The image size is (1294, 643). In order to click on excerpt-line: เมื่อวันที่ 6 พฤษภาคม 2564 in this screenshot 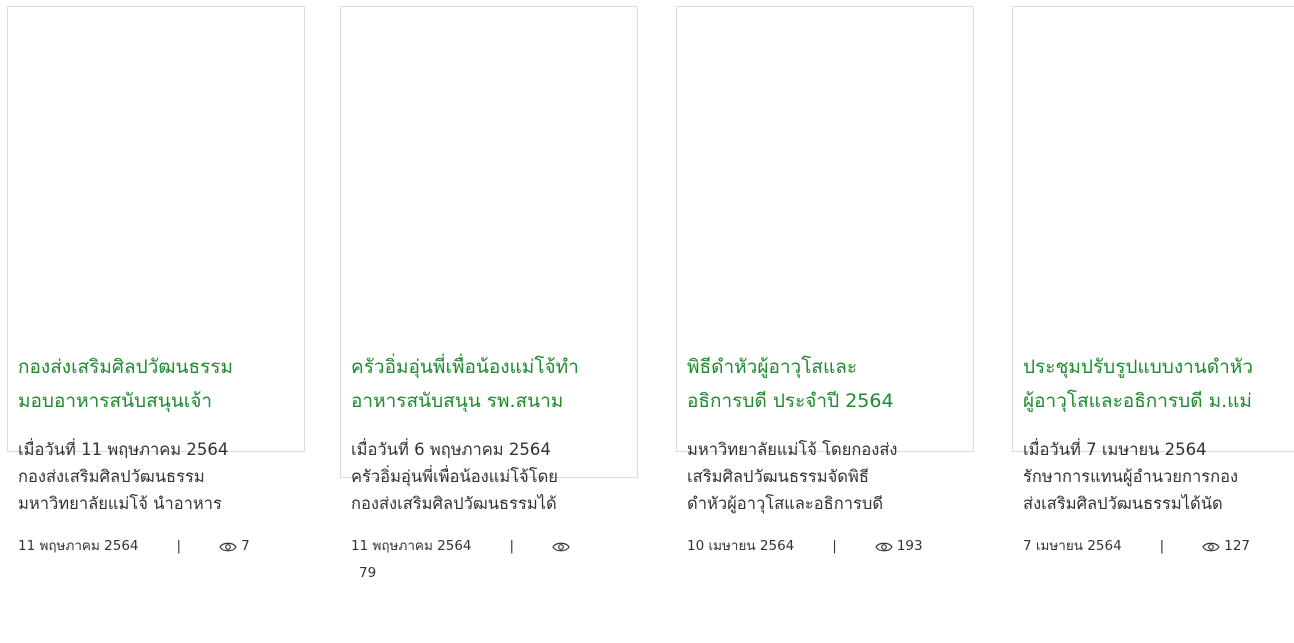, I will do `click(451, 449)`.